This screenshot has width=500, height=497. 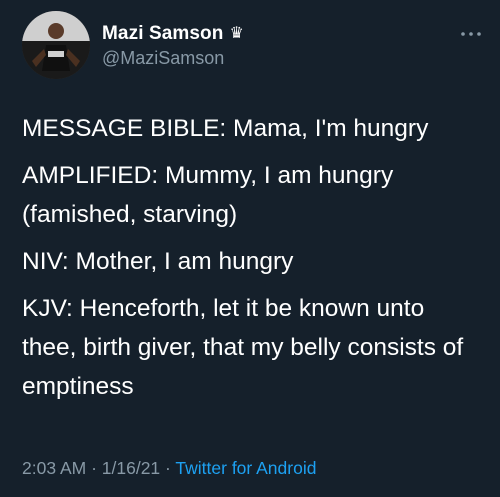 What do you see at coordinates (252, 46) in the screenshot?
I see `tweet-header: Mazi Samson ♛ @MaziSamson` at bounding box center [252, 46].